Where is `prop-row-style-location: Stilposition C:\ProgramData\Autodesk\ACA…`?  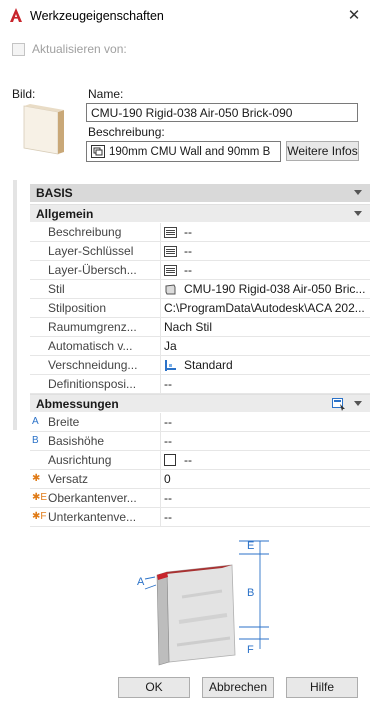 prop-row-style-location: Stilposition C:\ProgramData\Autodesk\ACA… is located at coordinates (200, 308).